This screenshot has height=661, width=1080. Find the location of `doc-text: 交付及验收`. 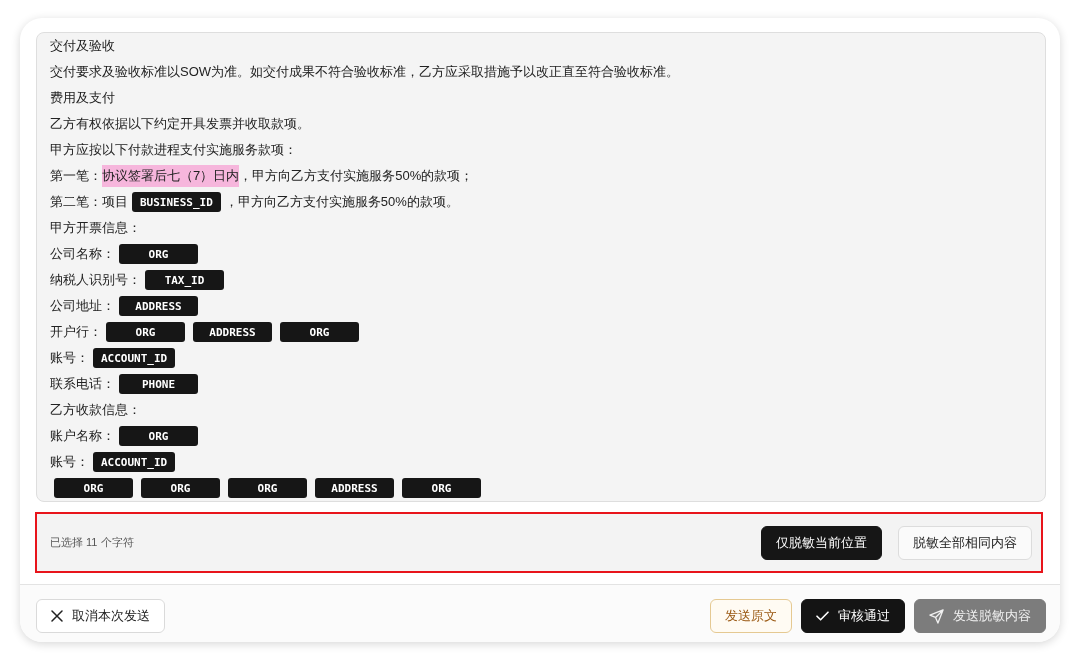

doc-text: 交付及验收 is located at coordinates (82, 46).